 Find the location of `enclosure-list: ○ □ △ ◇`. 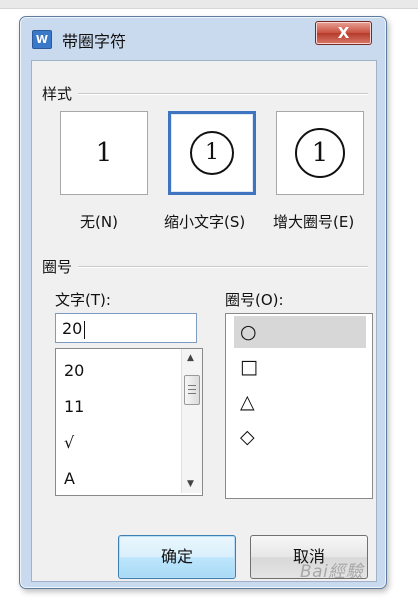

enclosure-list: ○ □ △ ◇ is located at coordinates (299, 406).